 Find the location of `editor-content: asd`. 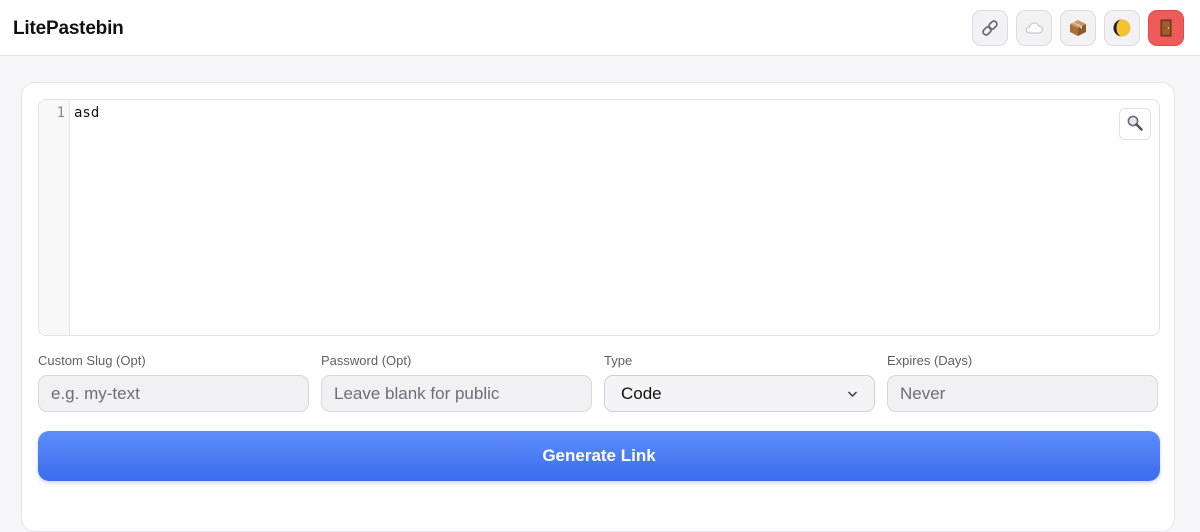

editor-content: asd is located at coordinates (86, 113).